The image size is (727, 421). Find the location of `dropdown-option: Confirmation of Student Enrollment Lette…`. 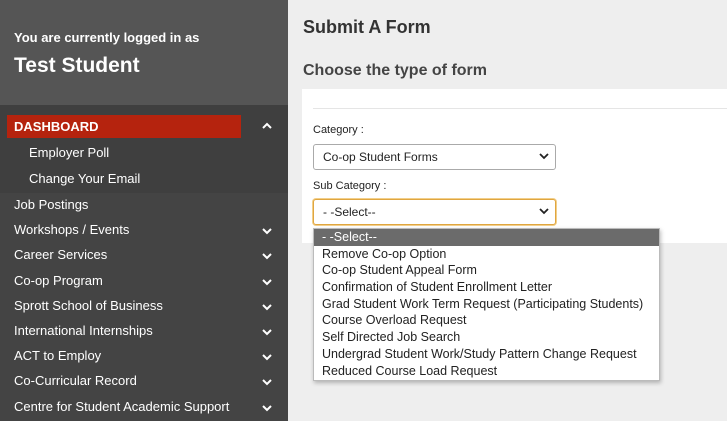

dropdown-option: Confirmation of Student Enrollment Lette… is located at coordinates (486, 287).